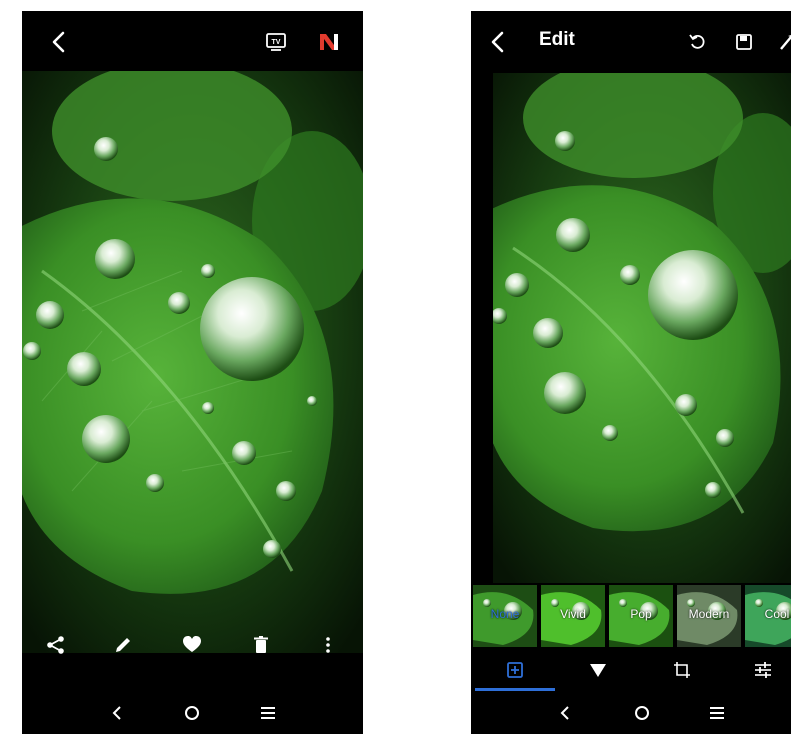 This screenshot has width=791, height=734. I want to click on tv-cast-icon: TV, so click(276, 42).